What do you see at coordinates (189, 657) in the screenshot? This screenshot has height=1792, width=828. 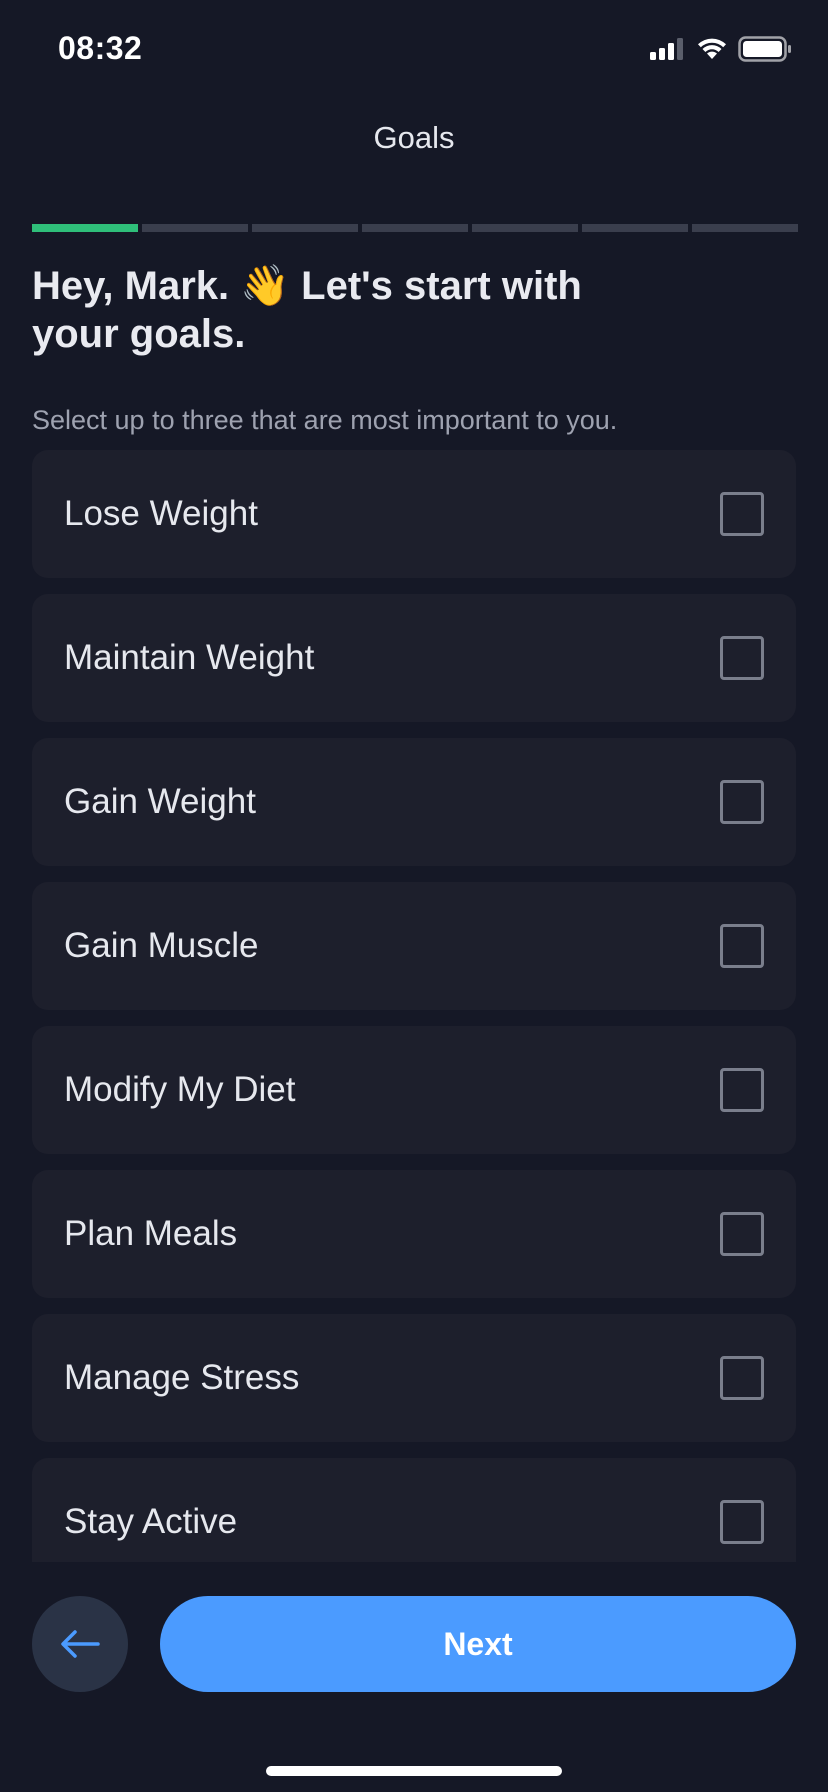 I see `goal-label: Maintain Weight` at bounding box center [189, 657].